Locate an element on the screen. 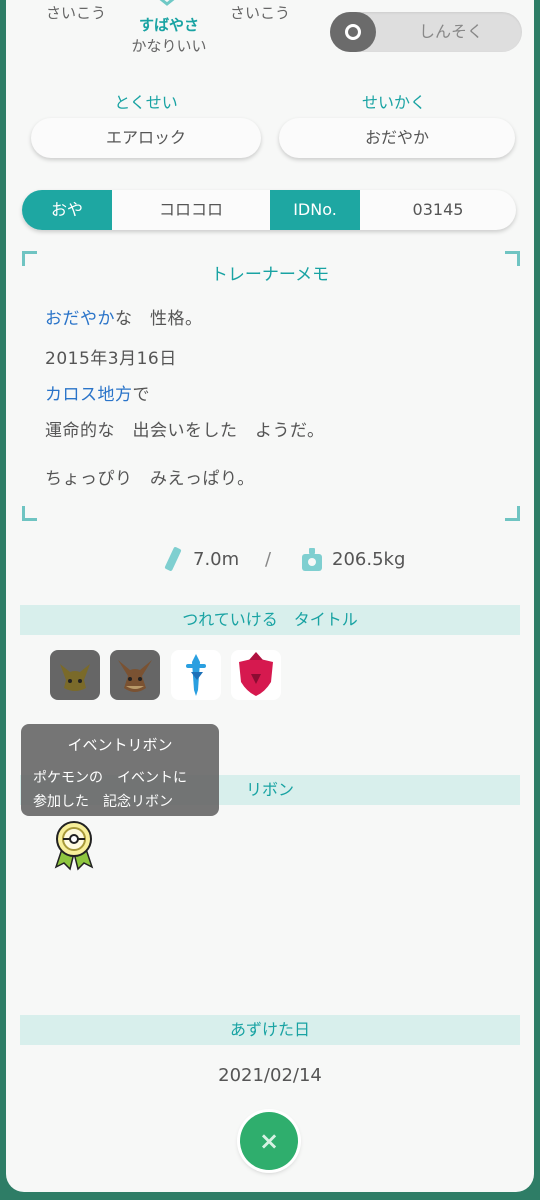 The image size is (540, 1200). trainer-info-bar: おや コロコロ IDNo. 03145 is located at coordinates (269, 210).